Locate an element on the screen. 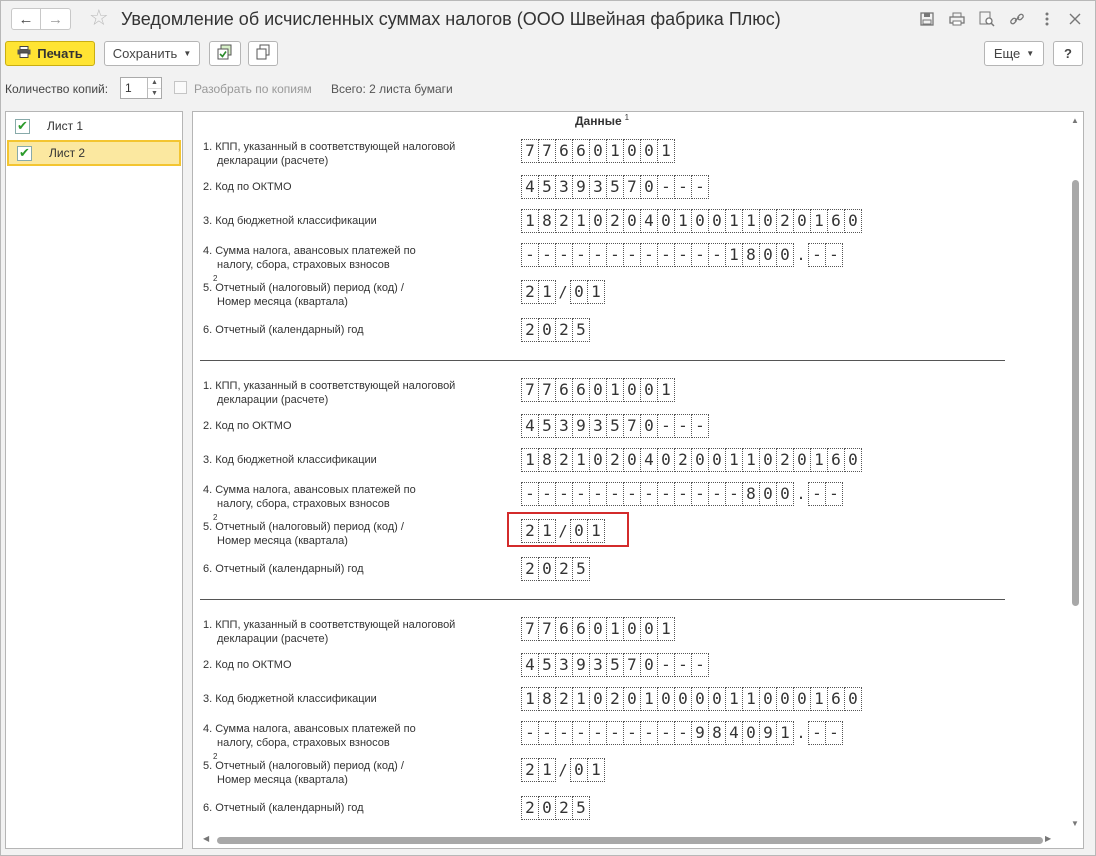 This screenshot has width=1096, height=856. horizontal-scrollbar: ◀ ▶ is located at coordinates (631, 840).